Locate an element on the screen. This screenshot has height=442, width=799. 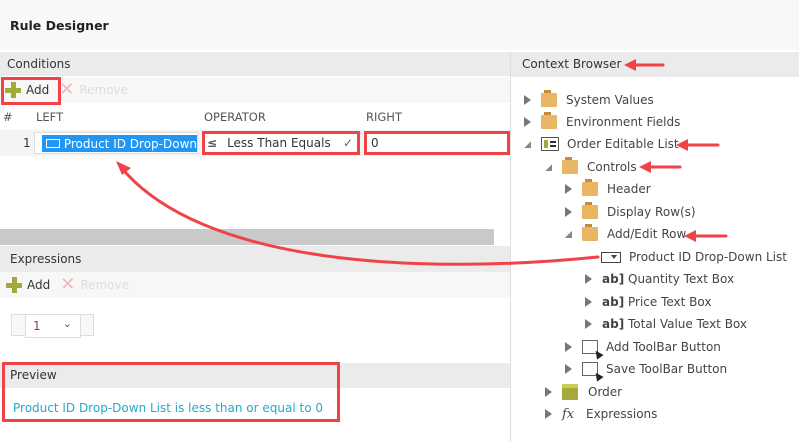
tree-item-total-value-text-box: ab] Total Value Text Box is located at coordinates (666, 324).